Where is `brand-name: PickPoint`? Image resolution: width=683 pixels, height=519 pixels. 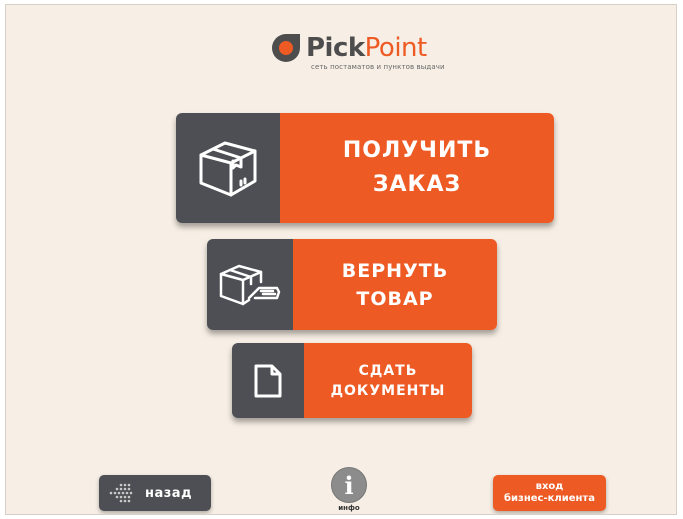
brand-name: PickPoint is located at coordinates (366, 48).